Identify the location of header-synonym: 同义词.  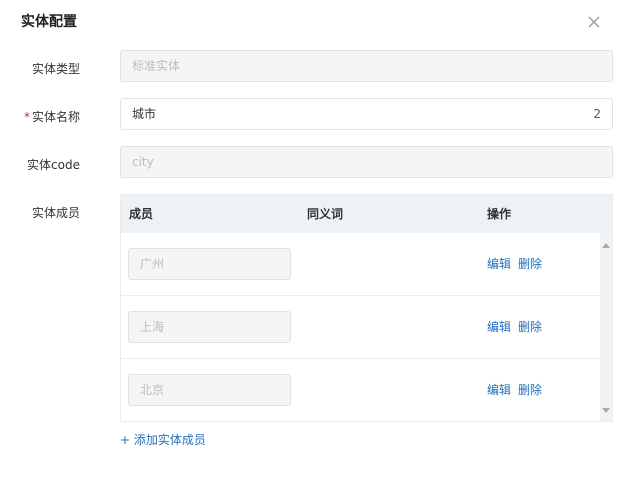
(325, 214).